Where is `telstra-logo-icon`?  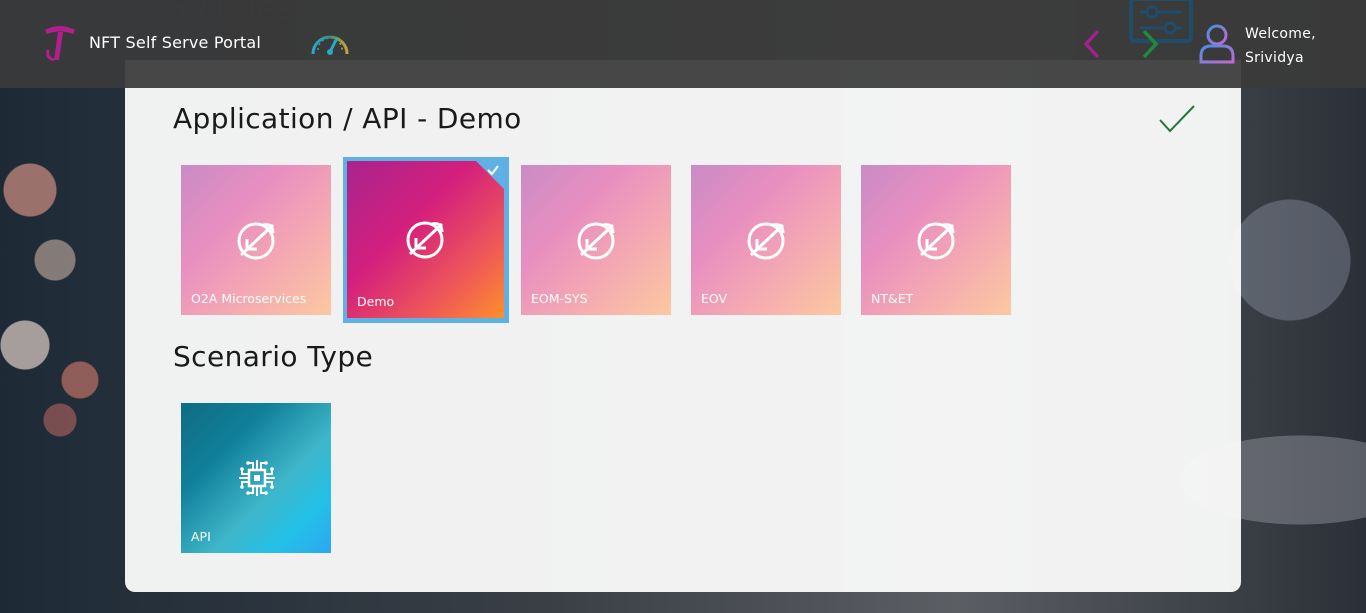
telstra-logo-icon is located at coordinates (60, 44).